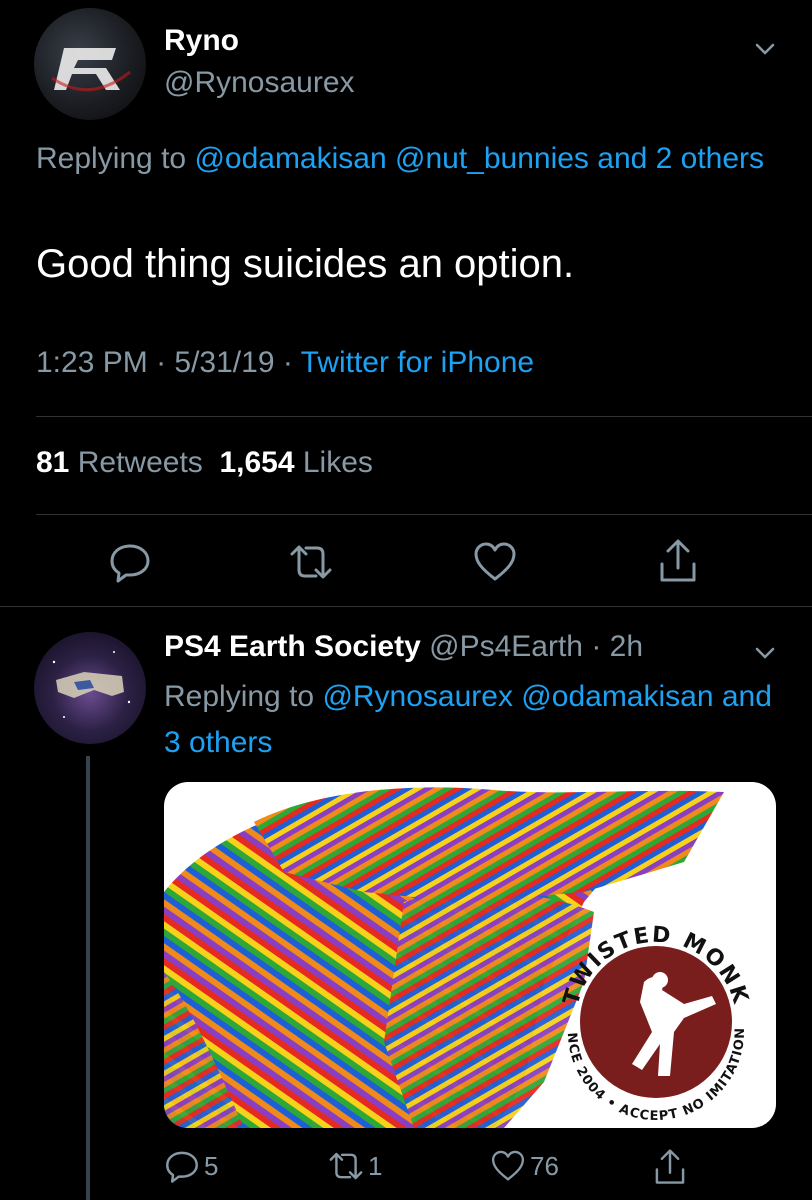 Image resolution: width=812 pixels, height=1200 pixels. Describe the element at coordinates (88, 978) in the screenshot. I see `thread-line` at that location.